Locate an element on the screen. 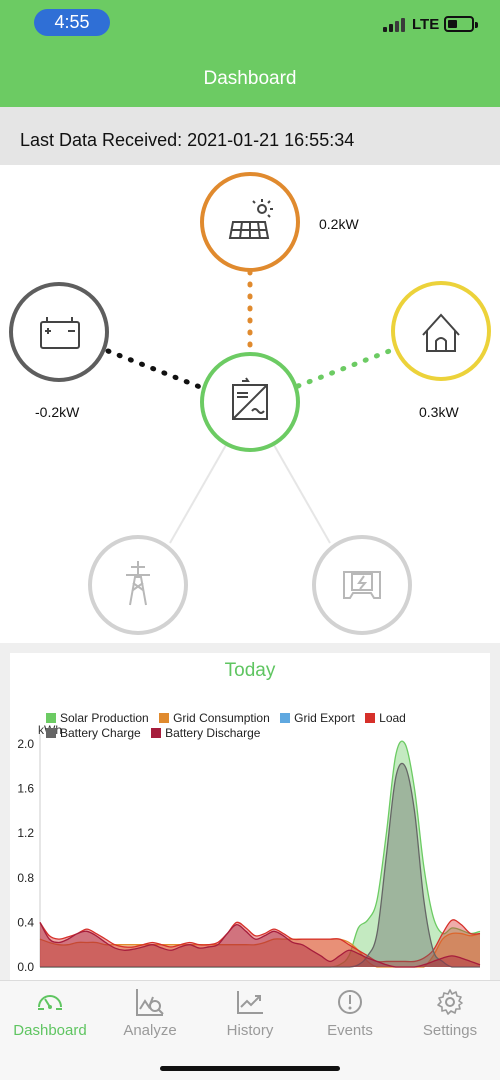 The height and width of the screenshot is (1080, 500). y-tick-label: 0.8 is located at coordinates (25, 878).